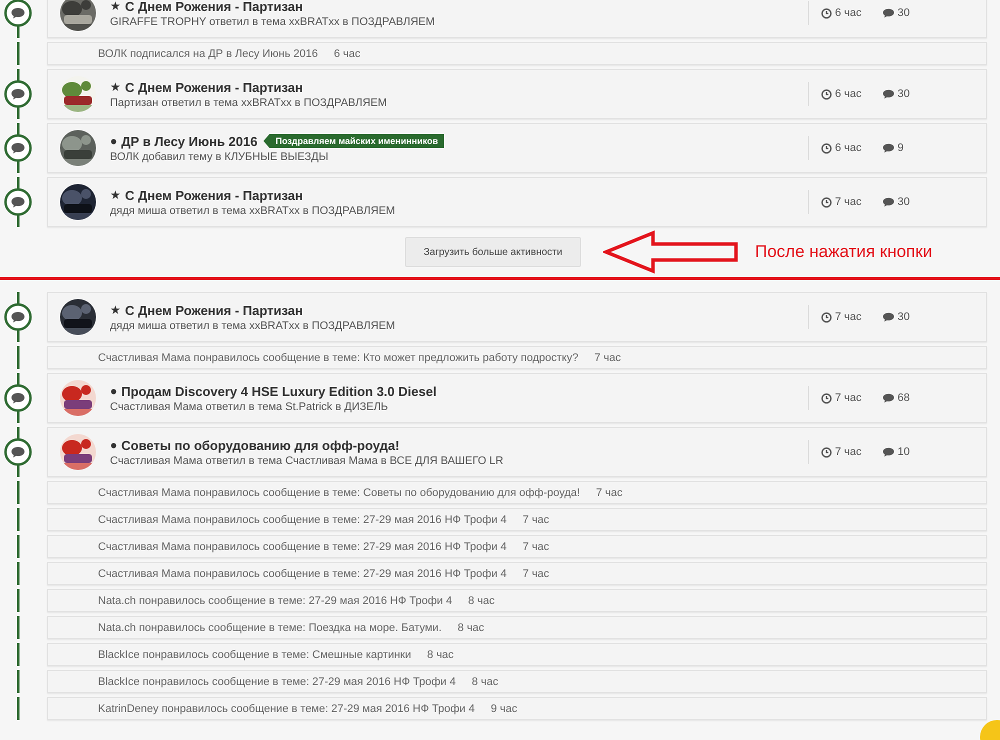  Describe the element at coordinates (189, 141) in the screenshot. I see `topic-title-link: ДР в Лесу Июнь 2016` at that location.